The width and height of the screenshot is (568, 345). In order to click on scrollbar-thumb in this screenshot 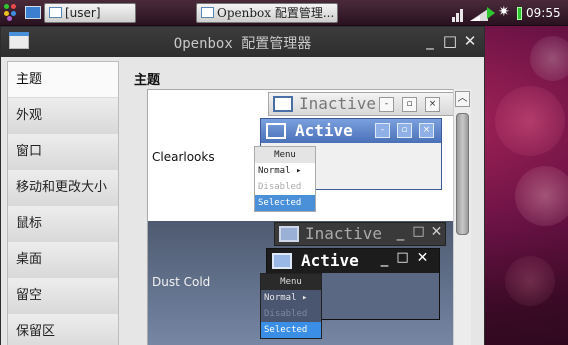, I will do `click(462, 174)`.